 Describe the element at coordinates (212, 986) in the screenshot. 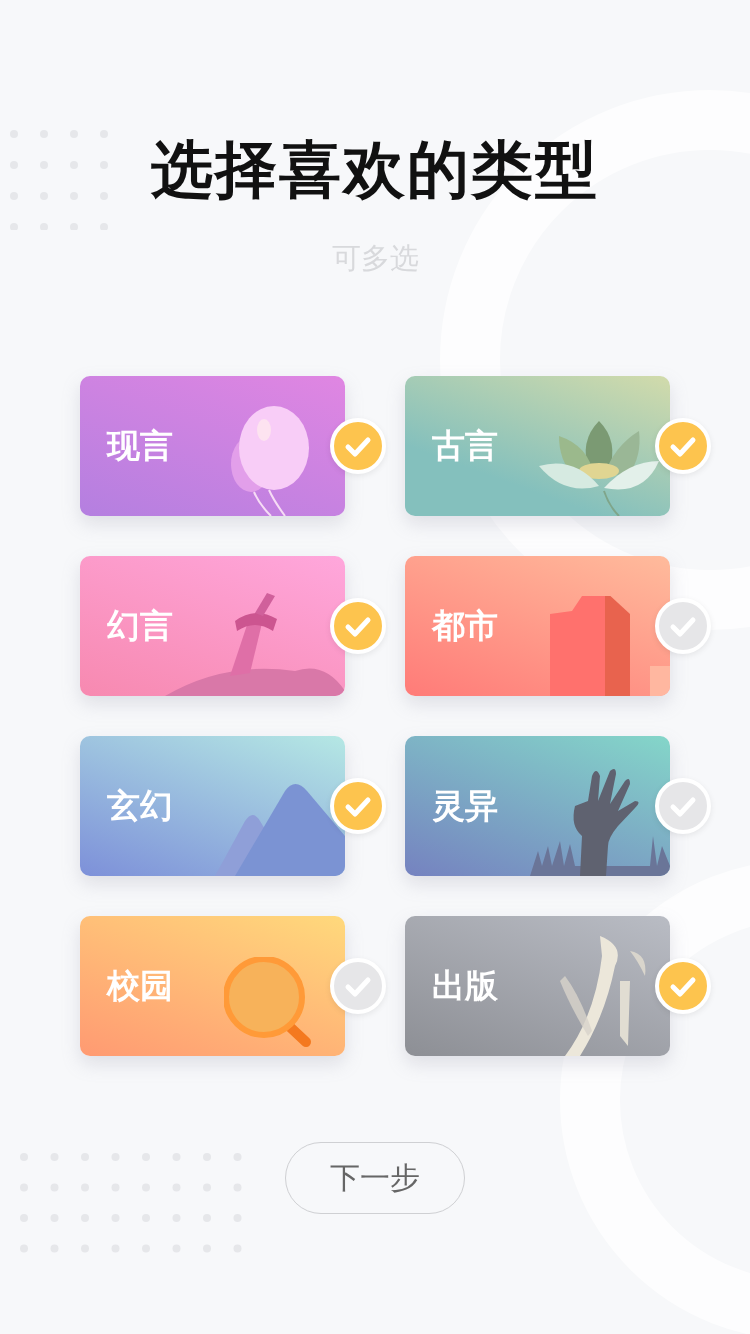

I see `genre-card: 校园` at that location.